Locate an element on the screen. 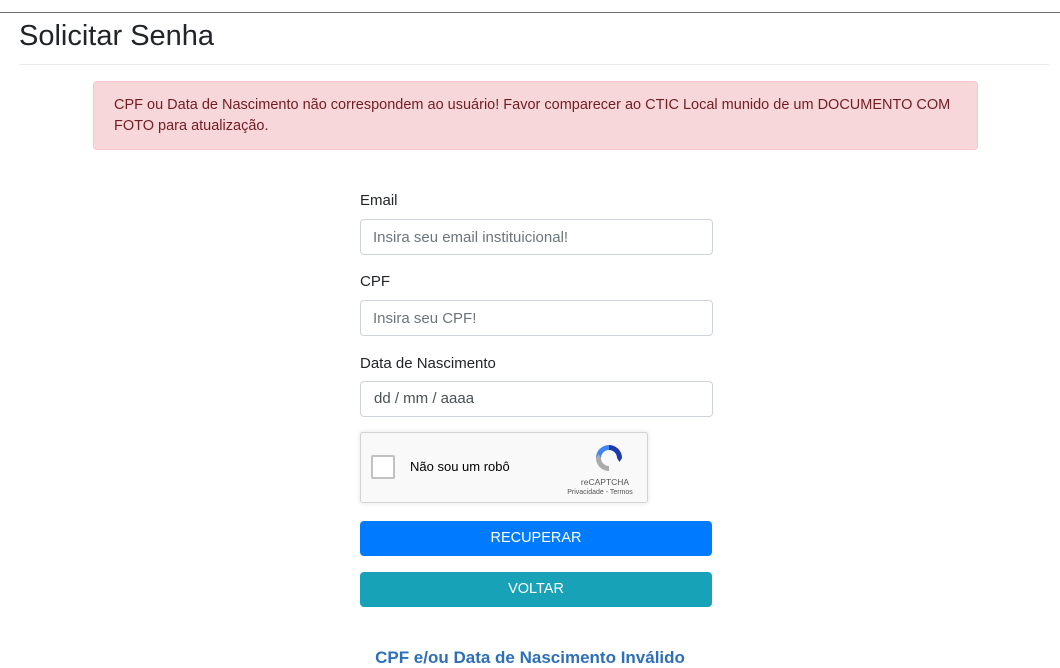  cpf-label: CPF is located at coordinates (375, 281).